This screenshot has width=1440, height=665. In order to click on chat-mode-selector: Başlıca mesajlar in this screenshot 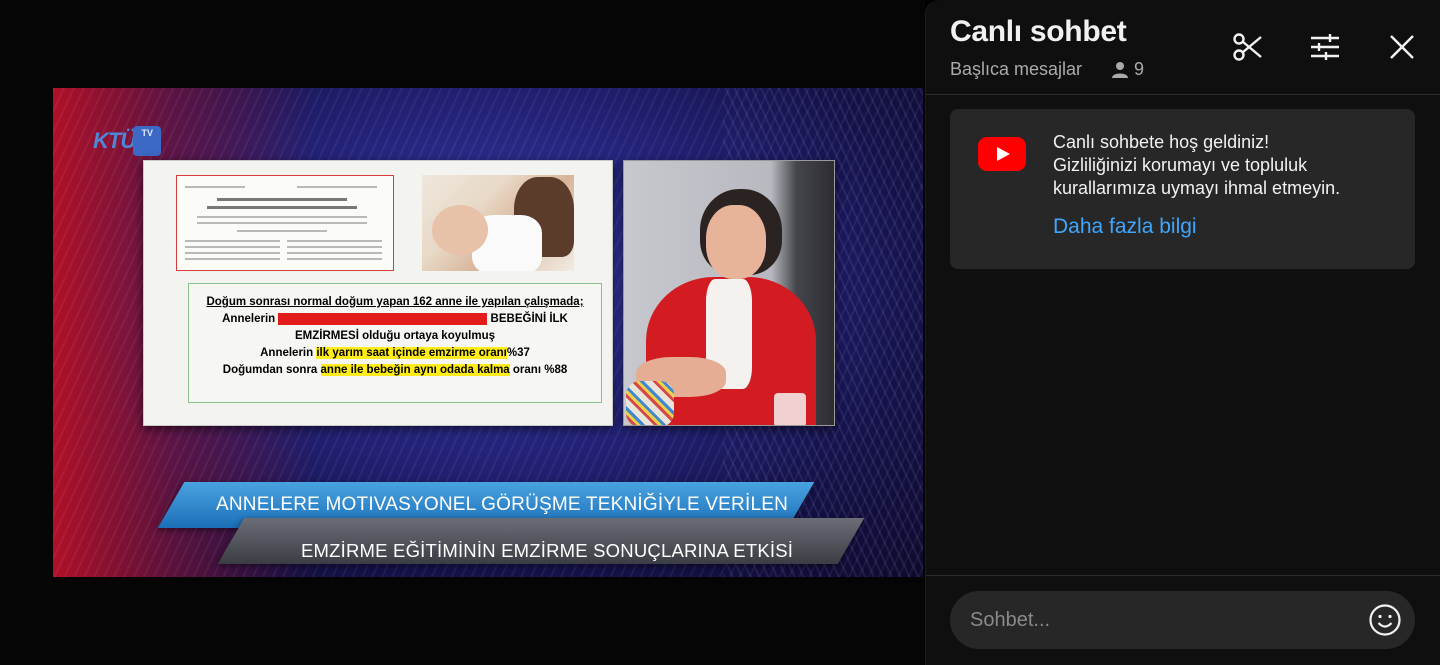, I will do `click(1016, 69)`.